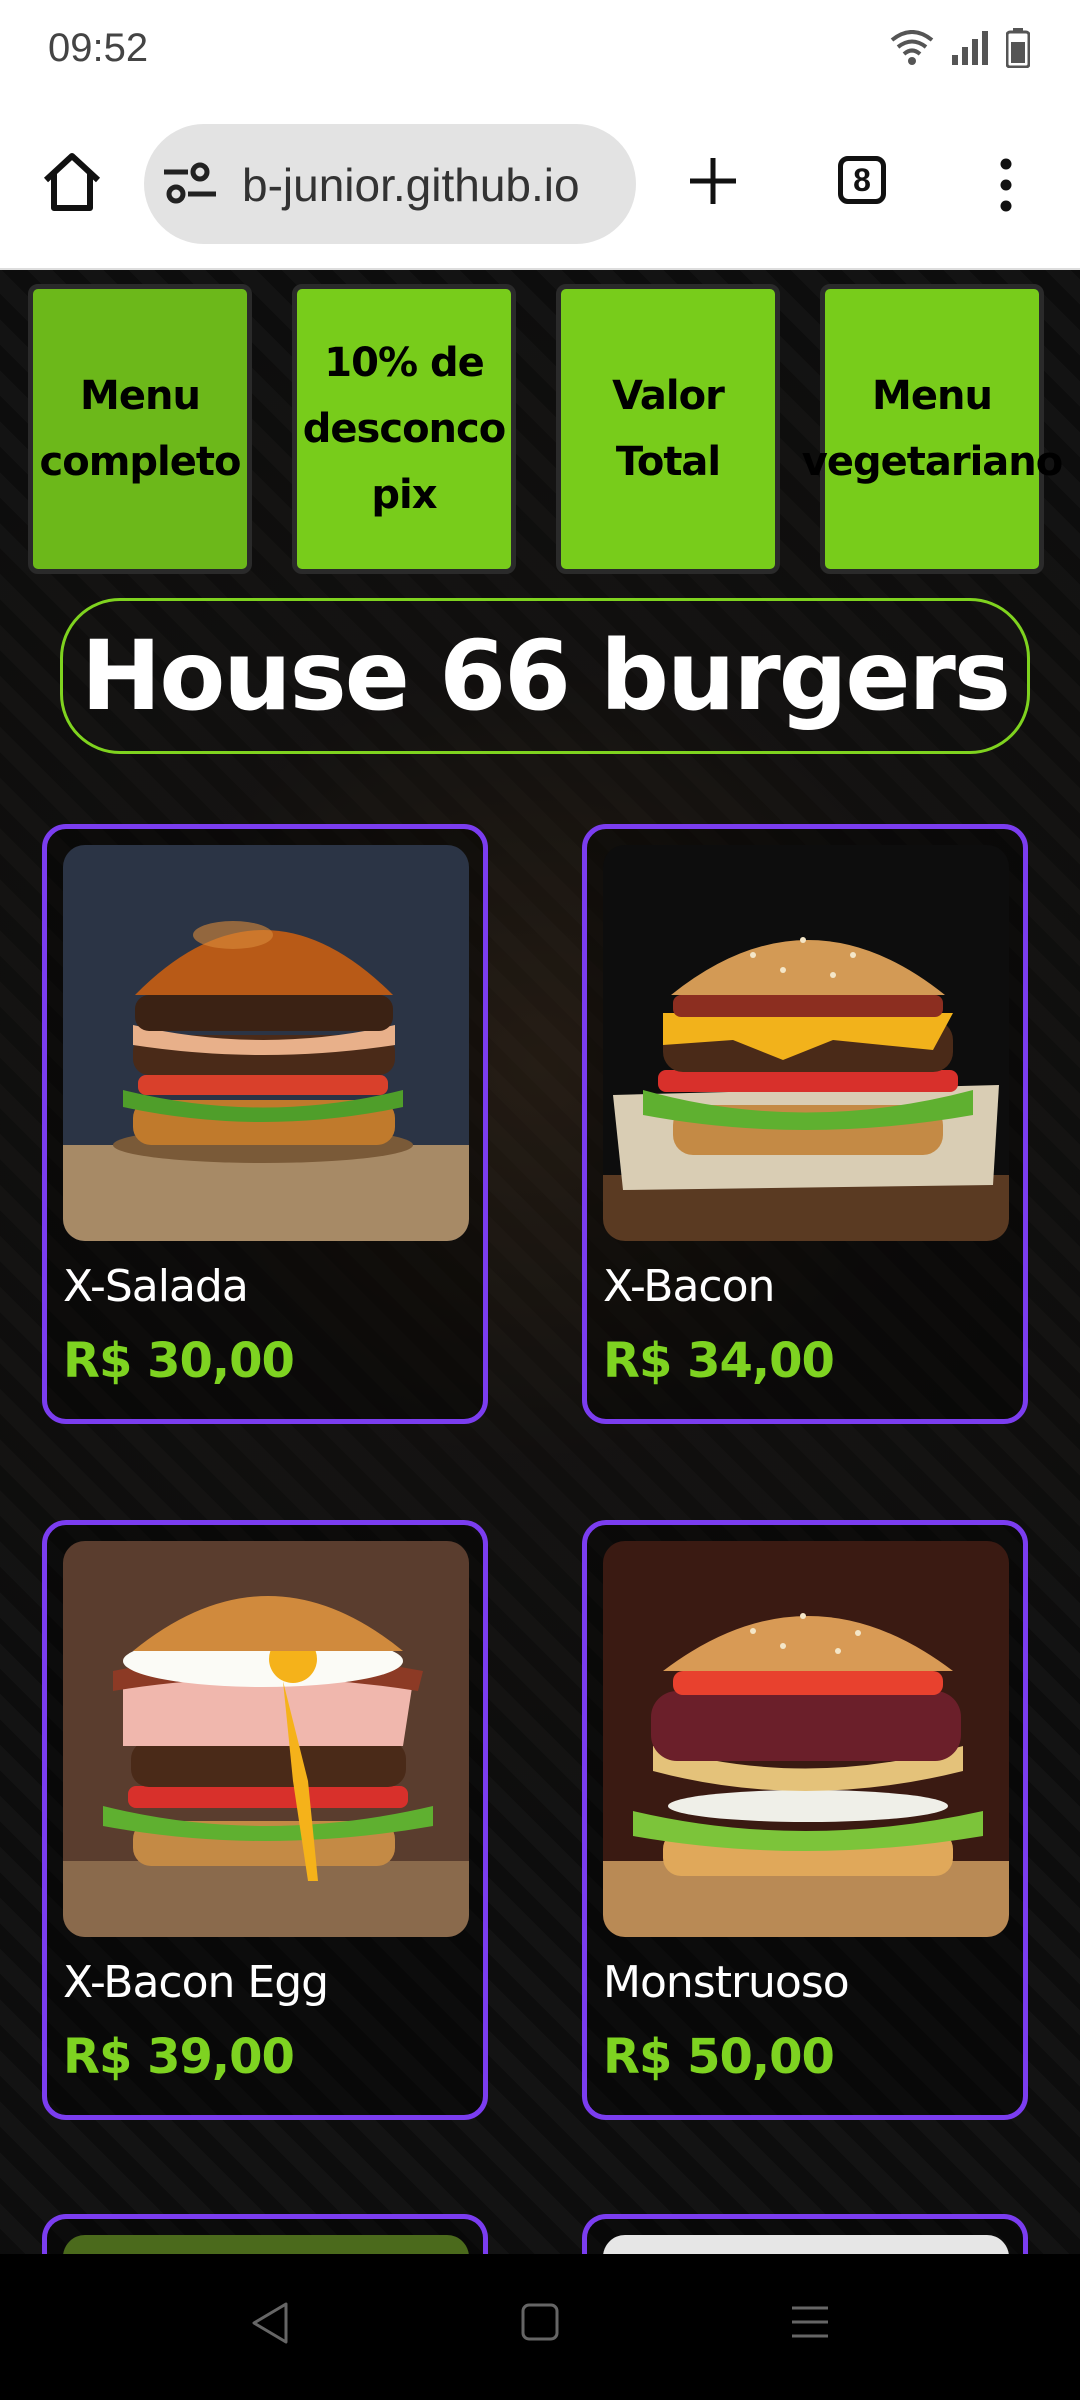  I want to click on status-icons, so click(960, 48).